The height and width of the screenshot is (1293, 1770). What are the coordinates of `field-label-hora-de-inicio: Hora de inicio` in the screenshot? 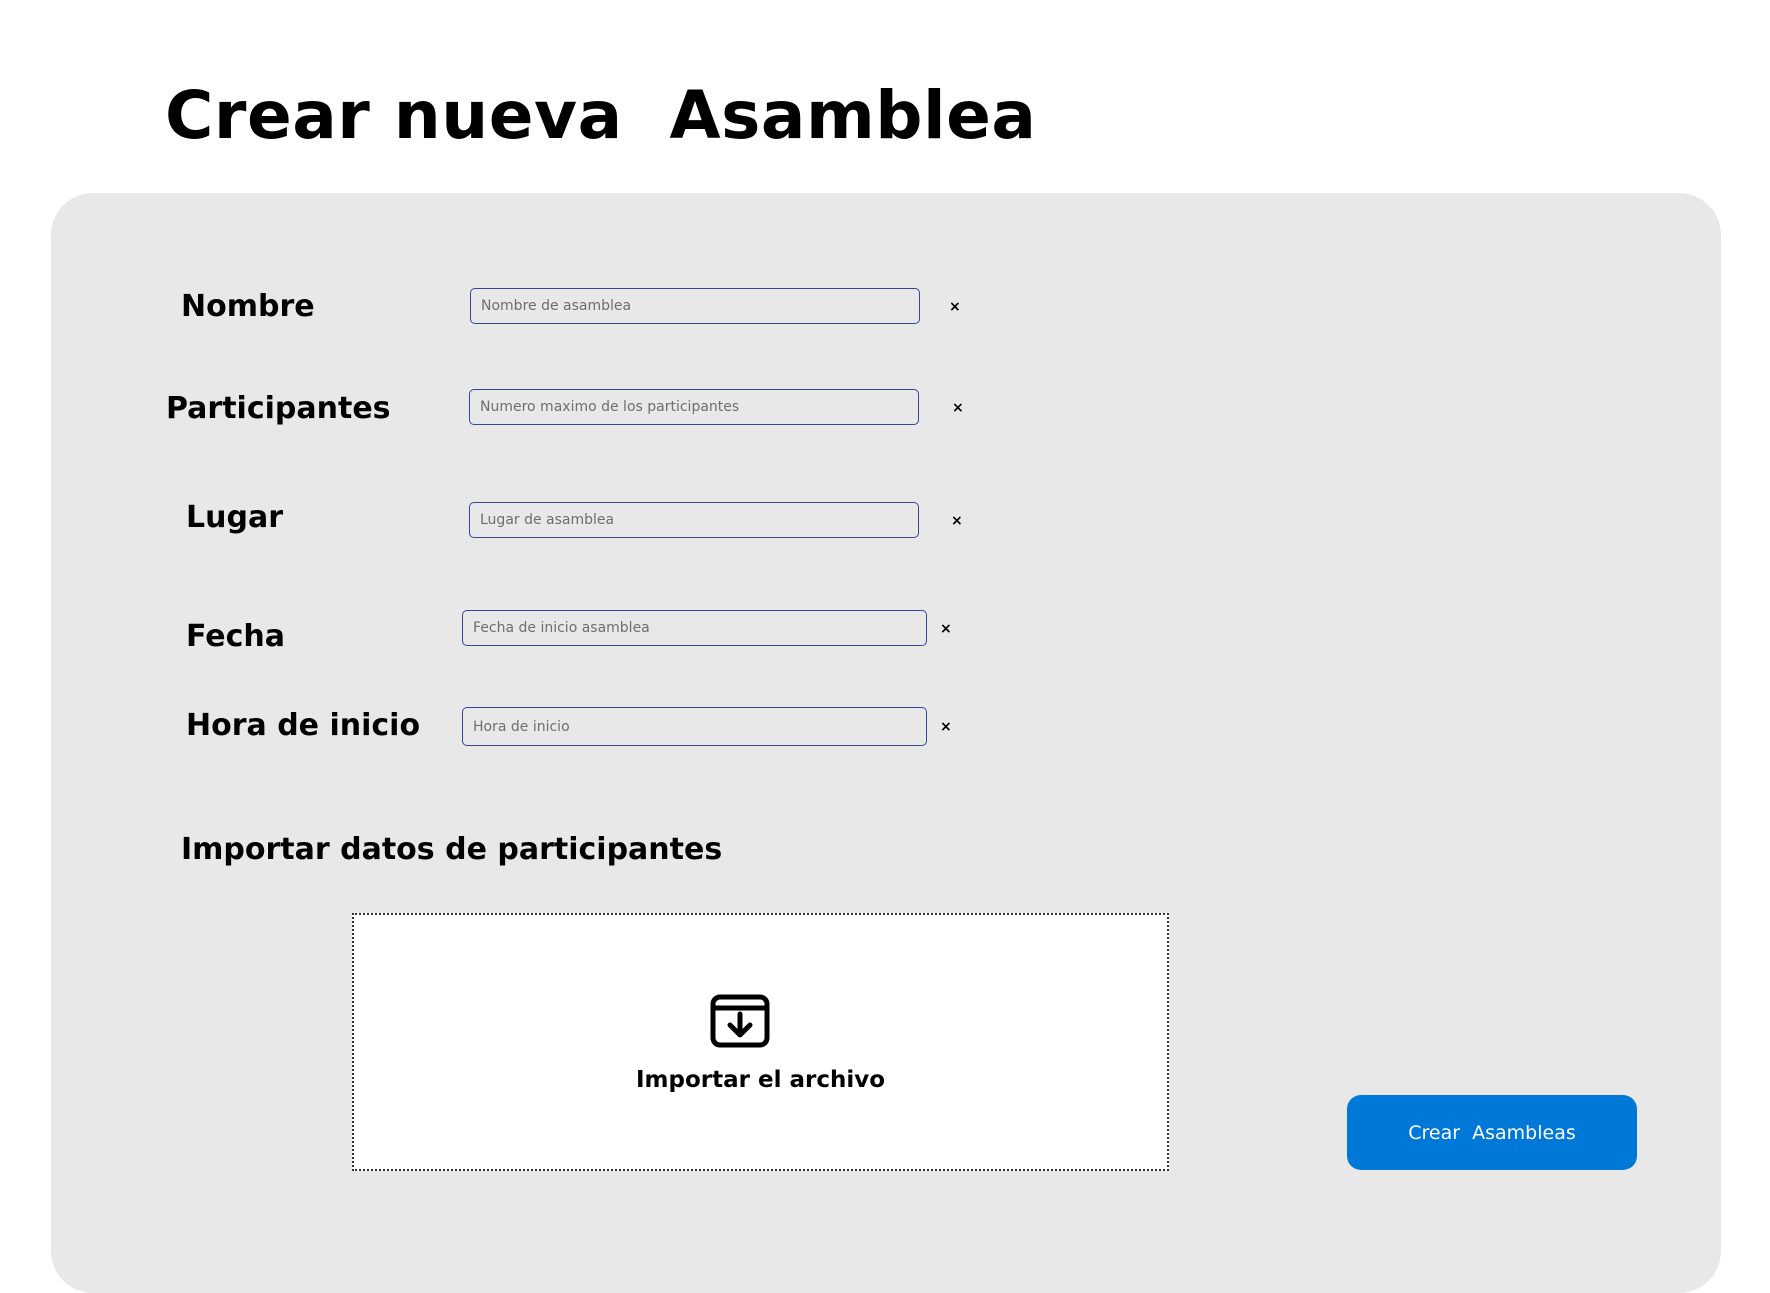 It's located at (303, 725).